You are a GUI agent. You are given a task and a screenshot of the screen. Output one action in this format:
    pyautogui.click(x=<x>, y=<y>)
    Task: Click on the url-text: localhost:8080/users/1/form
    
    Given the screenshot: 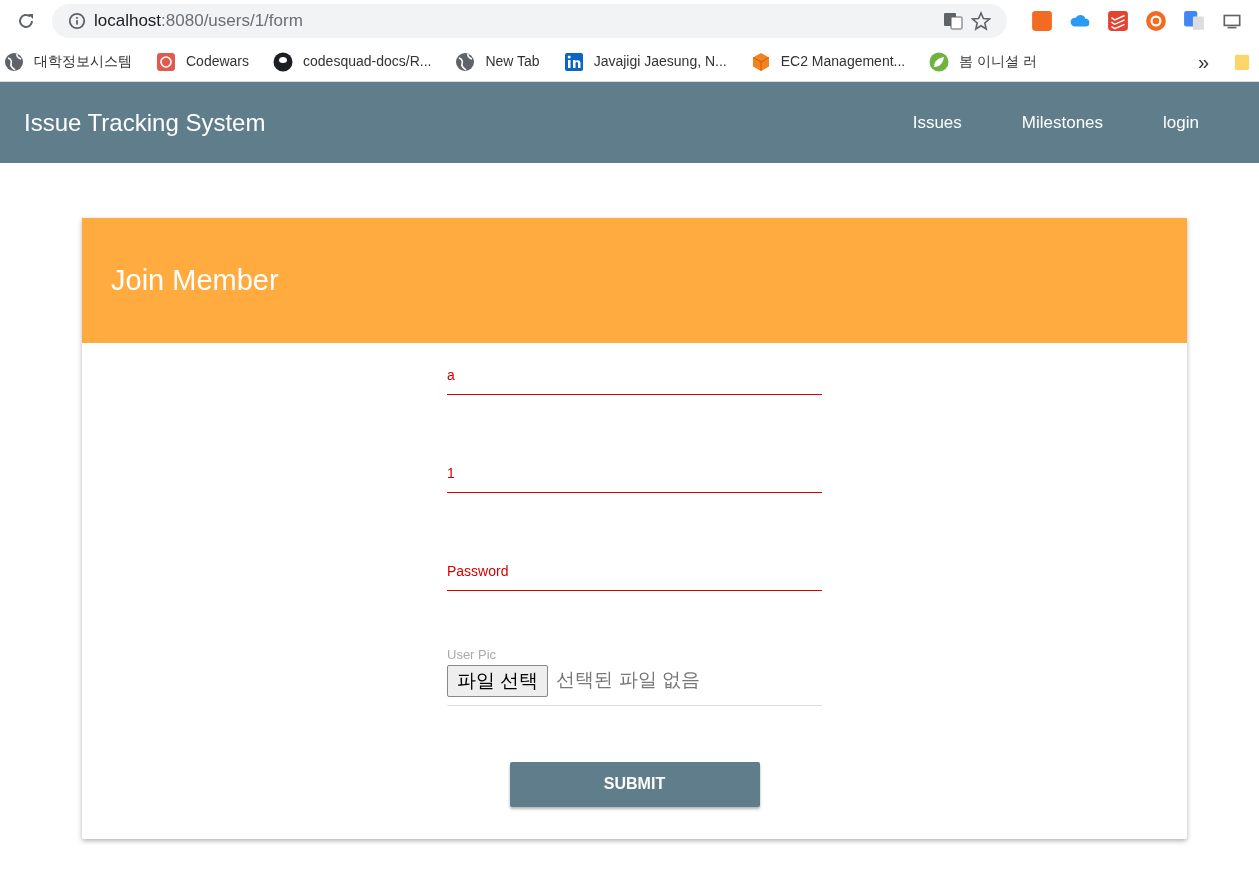 What is the action you would take?
    pyautogui.click(x=199, y=21)
    